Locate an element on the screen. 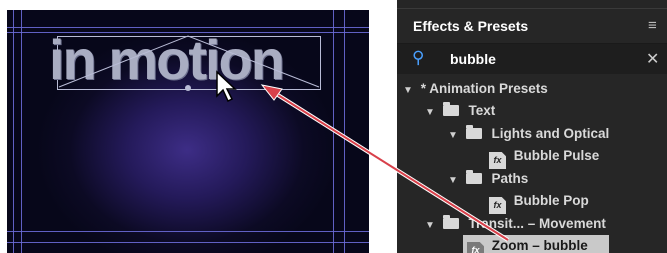 The width and height of the screenshot is (667, 253). motion-path-lines is located at coordinates (189, 63).